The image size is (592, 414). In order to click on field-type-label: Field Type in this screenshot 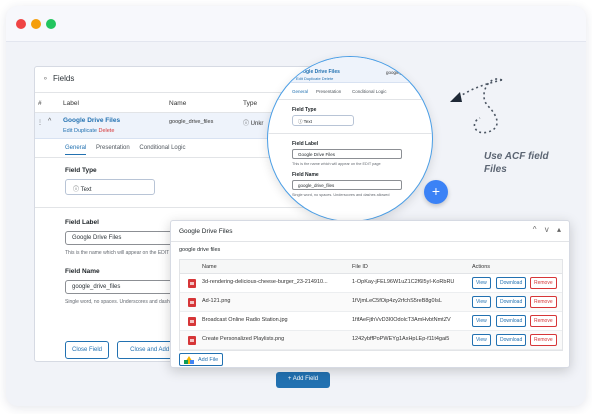, I will do `click(81, 170)`.